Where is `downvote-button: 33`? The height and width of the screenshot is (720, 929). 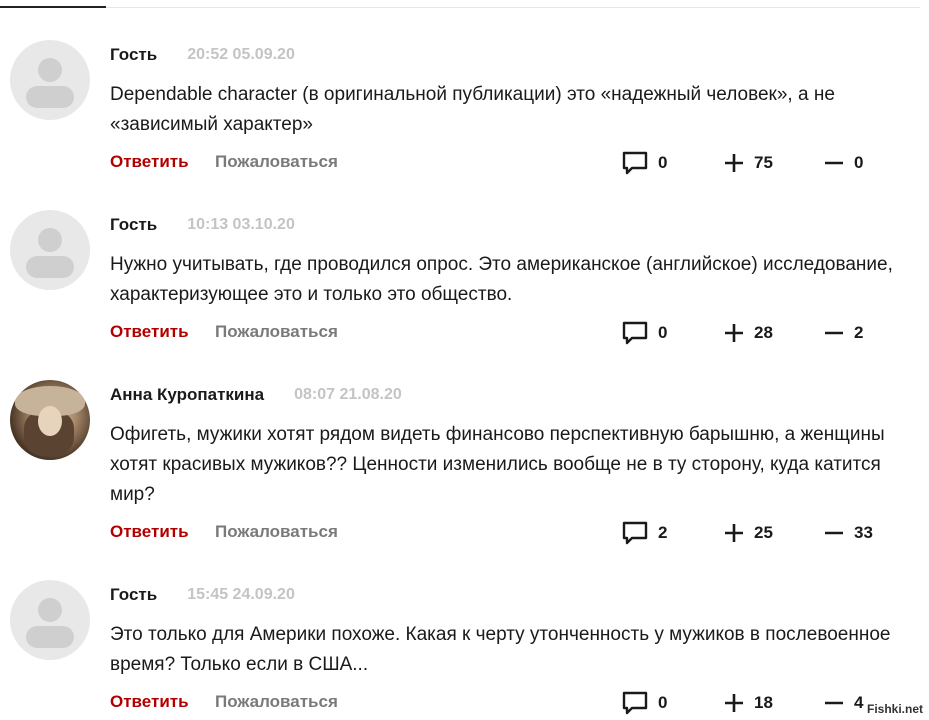 downvote-button: 33 is located at coordinates (848, 533).